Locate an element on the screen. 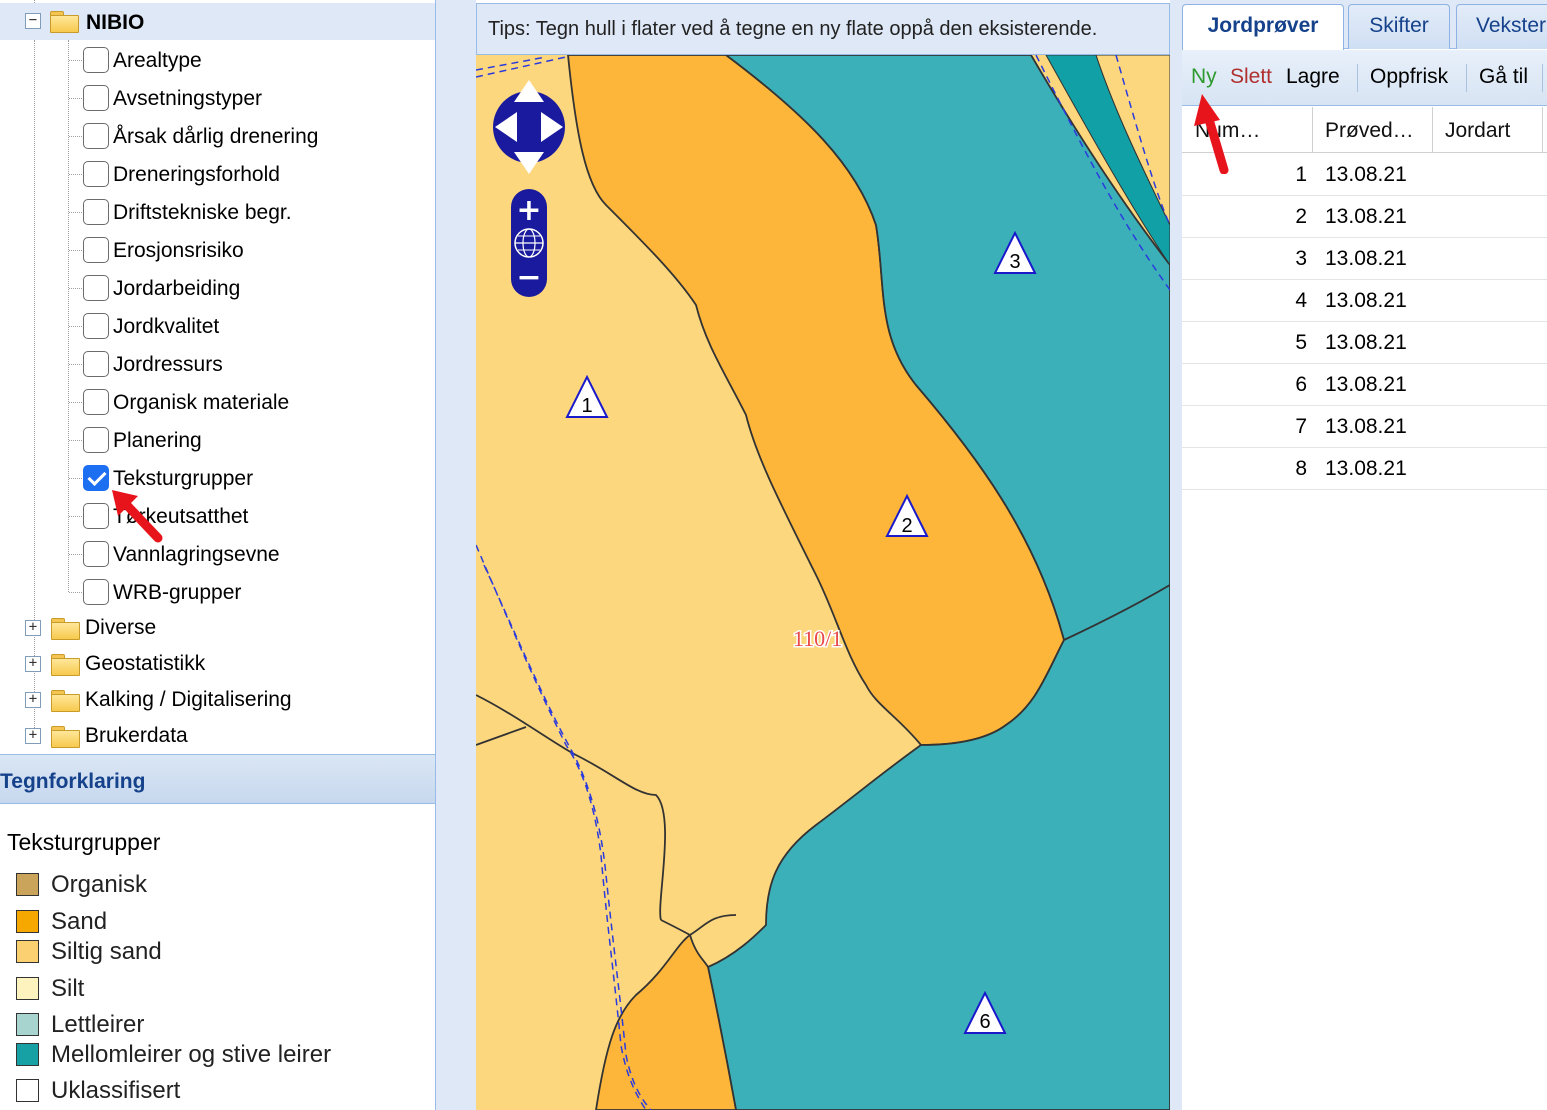 Image resolution: width=1547 pixels, height=1110 pixels. layer-label: Planering is located at coordinates (157, 440).